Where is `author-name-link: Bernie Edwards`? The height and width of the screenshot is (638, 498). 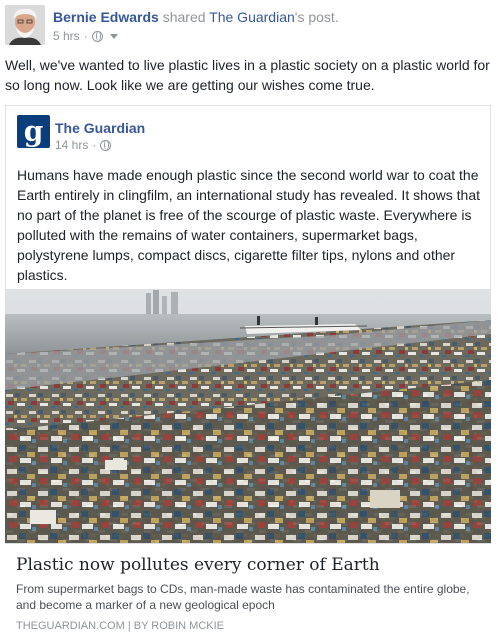 author-name-link: Bernie Edwards is located at coordinates (106, 17).